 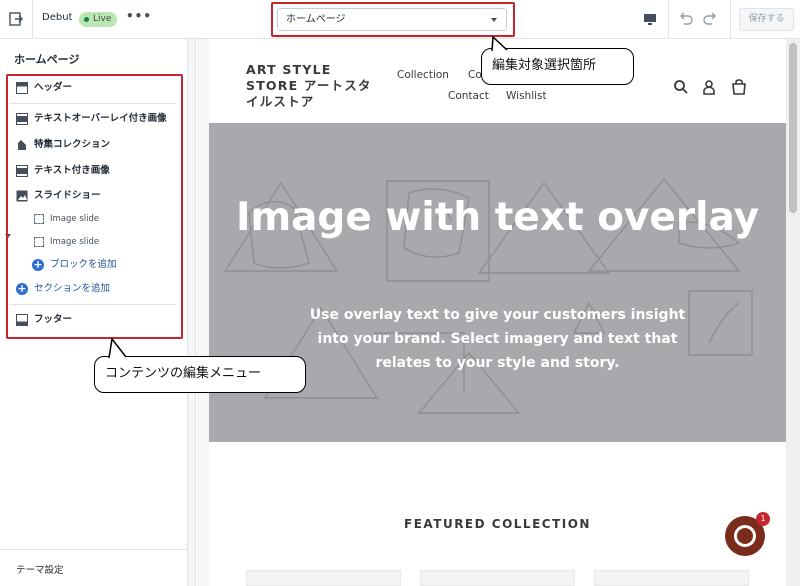 I want to click on search-icon, so click(x=681, y=87).